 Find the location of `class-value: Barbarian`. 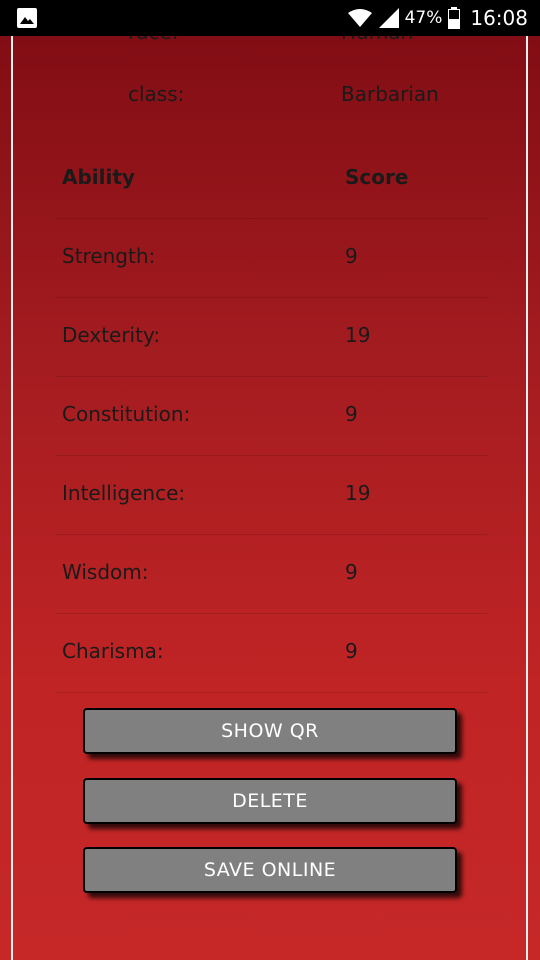

class-value: Barbarian is located at coordinates (390, 94).